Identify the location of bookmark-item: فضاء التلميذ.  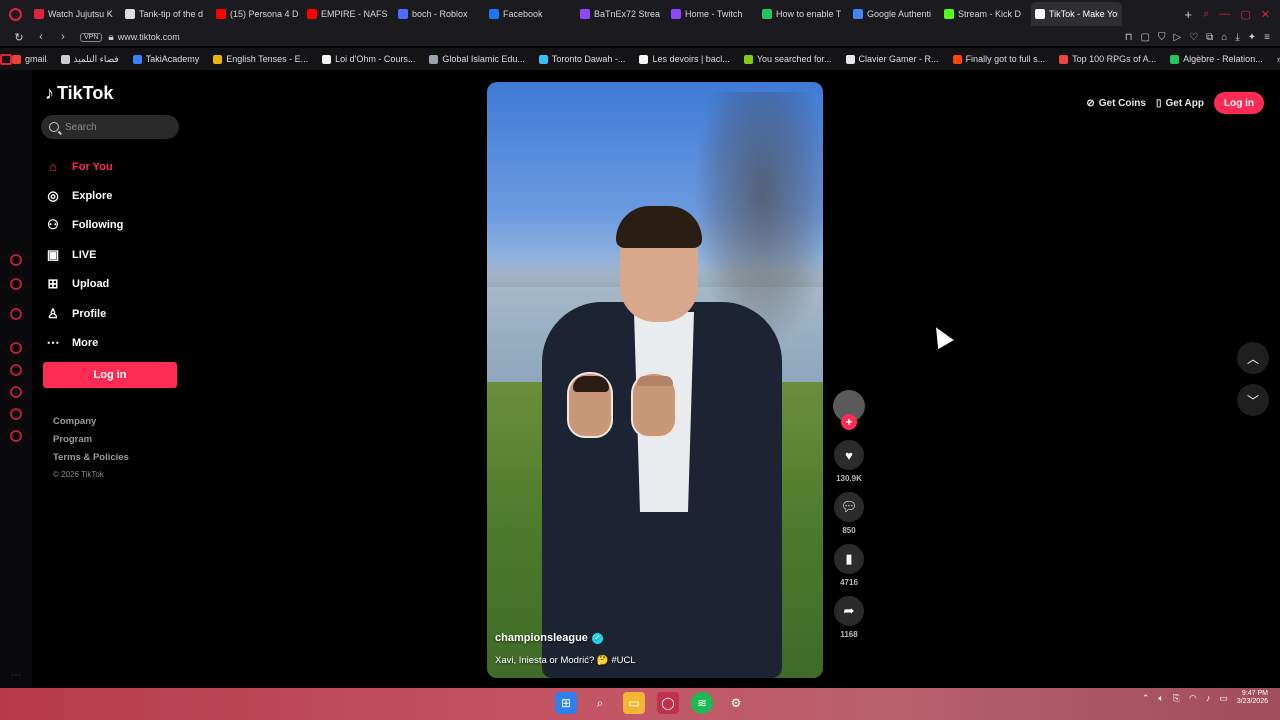
(89, 59).